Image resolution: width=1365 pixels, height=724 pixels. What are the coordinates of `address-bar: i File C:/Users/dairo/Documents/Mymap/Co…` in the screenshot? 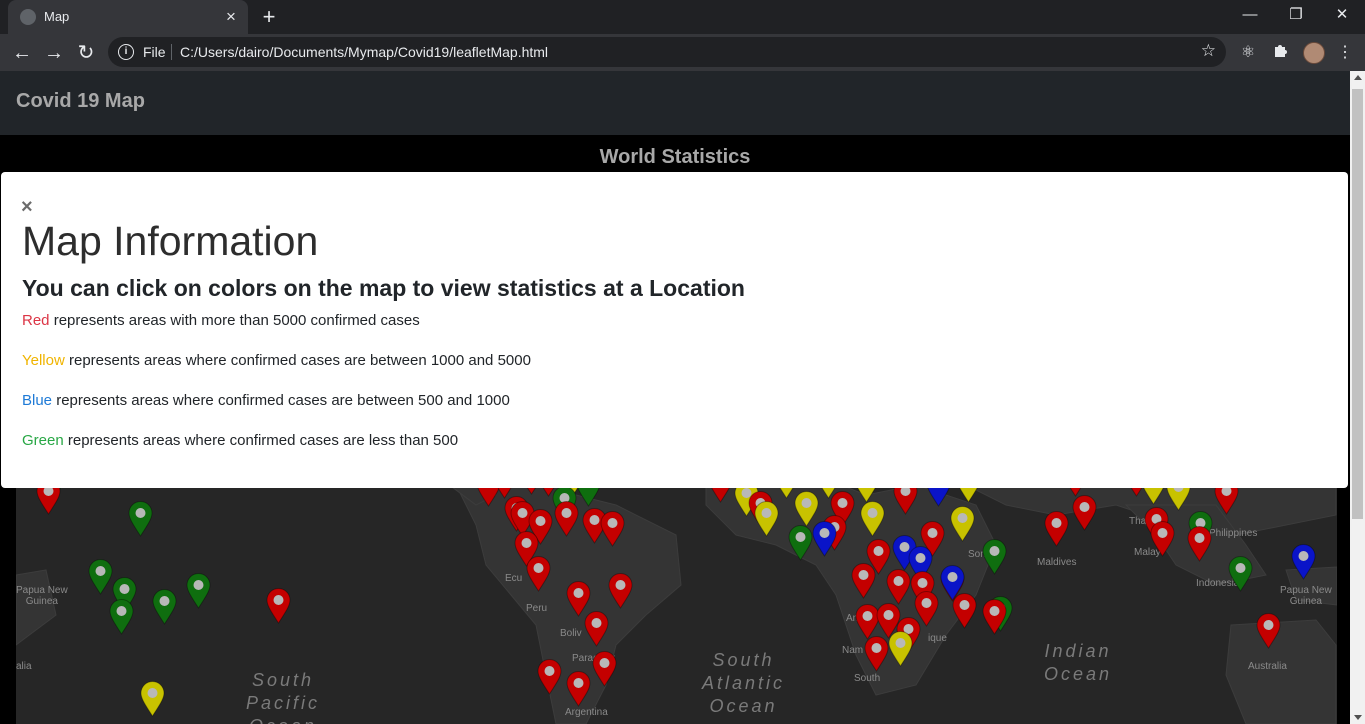 It's located at (667, 52).